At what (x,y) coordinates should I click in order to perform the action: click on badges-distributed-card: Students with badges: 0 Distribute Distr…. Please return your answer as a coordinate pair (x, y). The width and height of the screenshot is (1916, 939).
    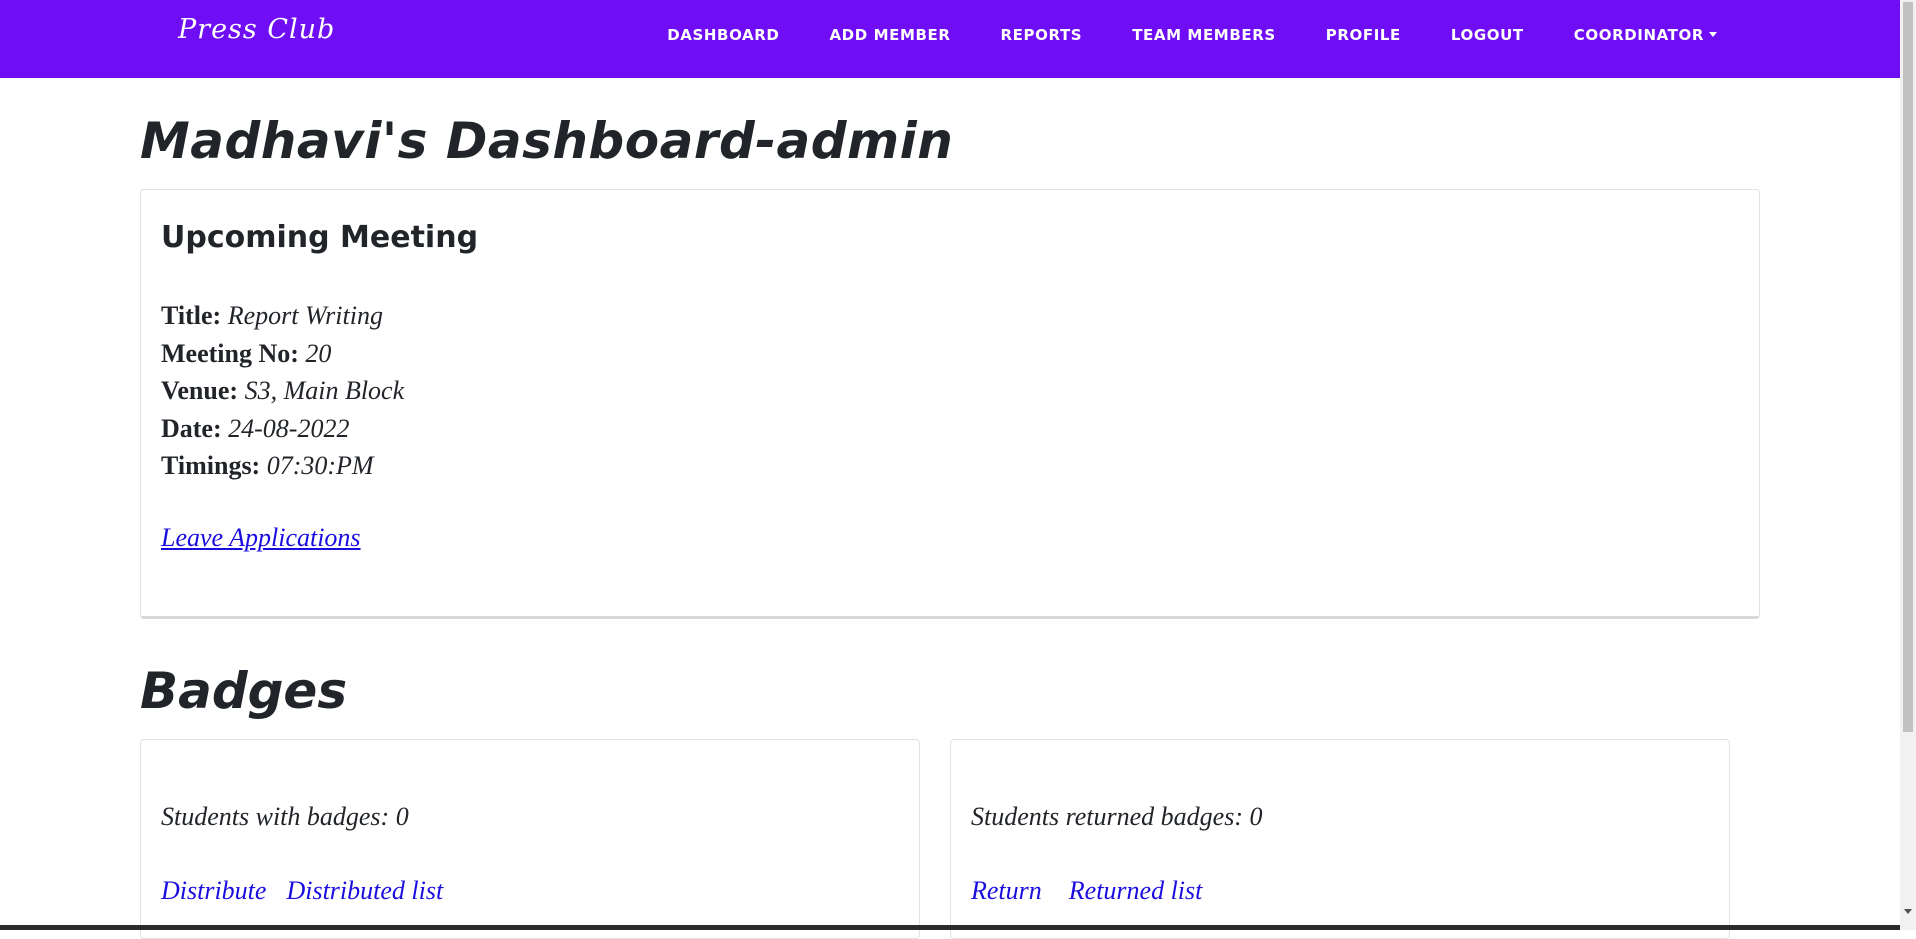
    Looking at the image, I should click on (530, 839).